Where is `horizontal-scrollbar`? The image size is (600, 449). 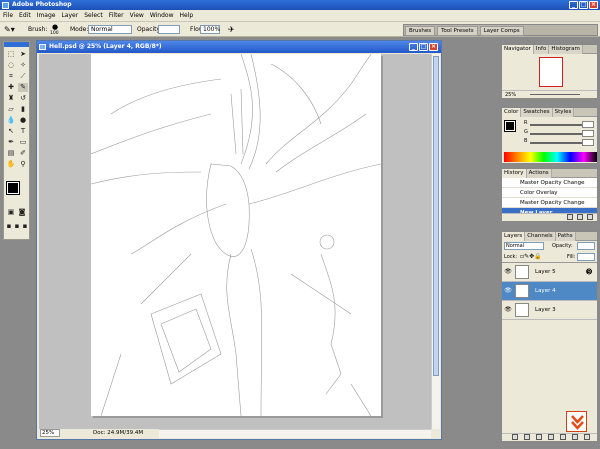
horizontal-scrollbar is located at coordinates (295, 433).